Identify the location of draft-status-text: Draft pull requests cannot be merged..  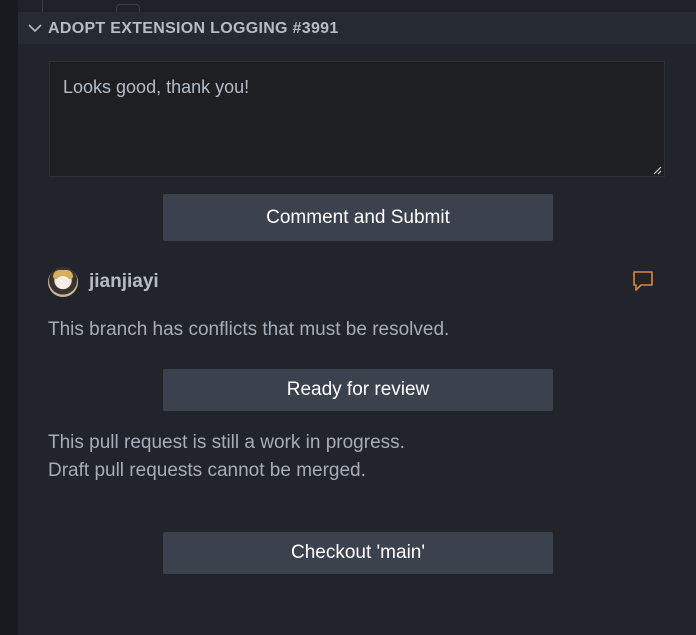
(207, 470).